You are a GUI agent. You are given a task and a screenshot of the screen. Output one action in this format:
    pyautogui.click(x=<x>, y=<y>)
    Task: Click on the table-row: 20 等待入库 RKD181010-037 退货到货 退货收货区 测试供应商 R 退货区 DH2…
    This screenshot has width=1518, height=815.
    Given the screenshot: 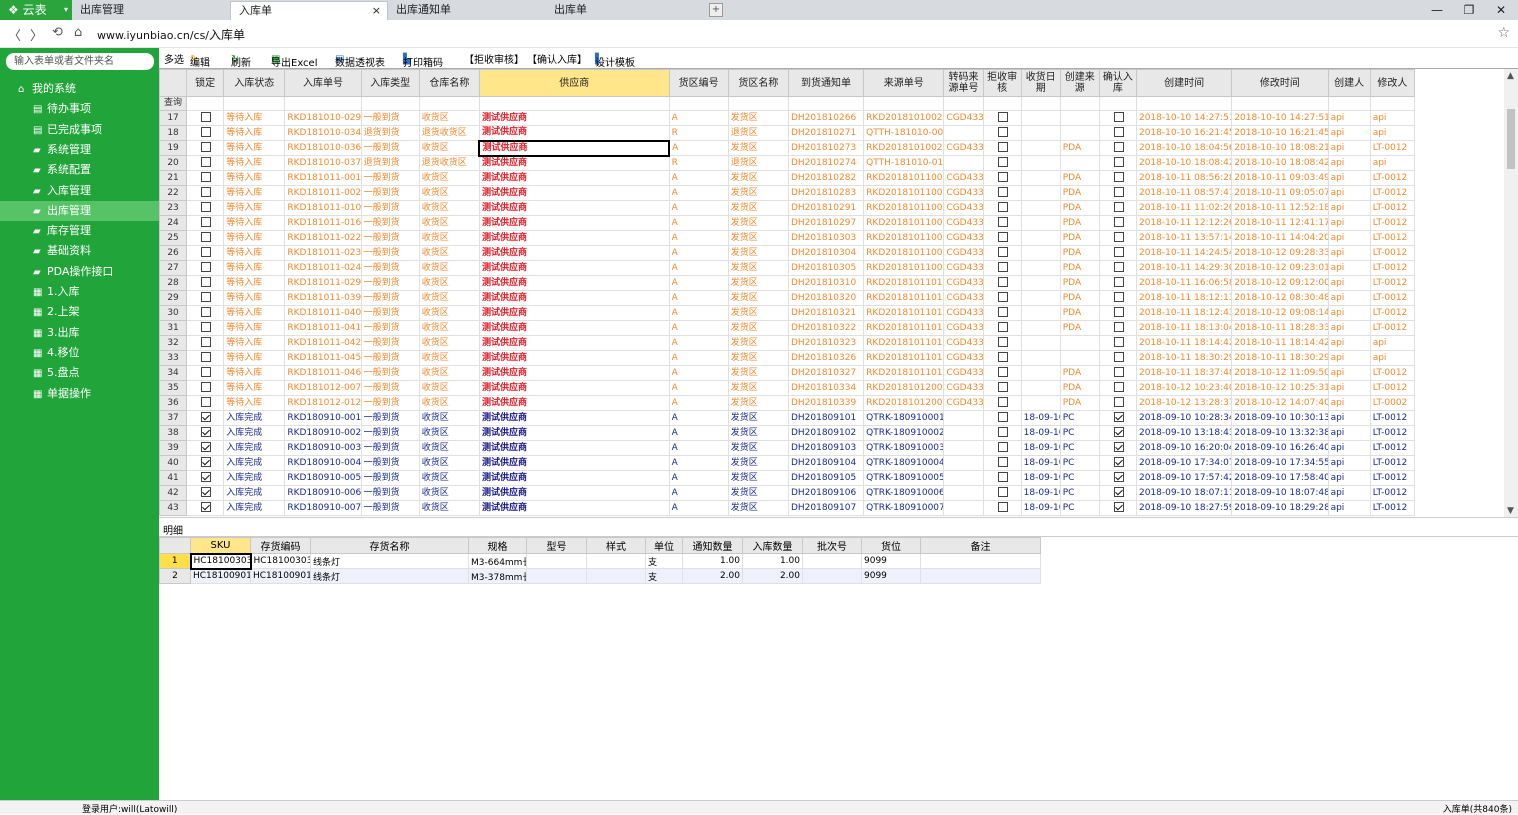 What is the action you would take?
    pyautogui.click(x=787, y=163)
    